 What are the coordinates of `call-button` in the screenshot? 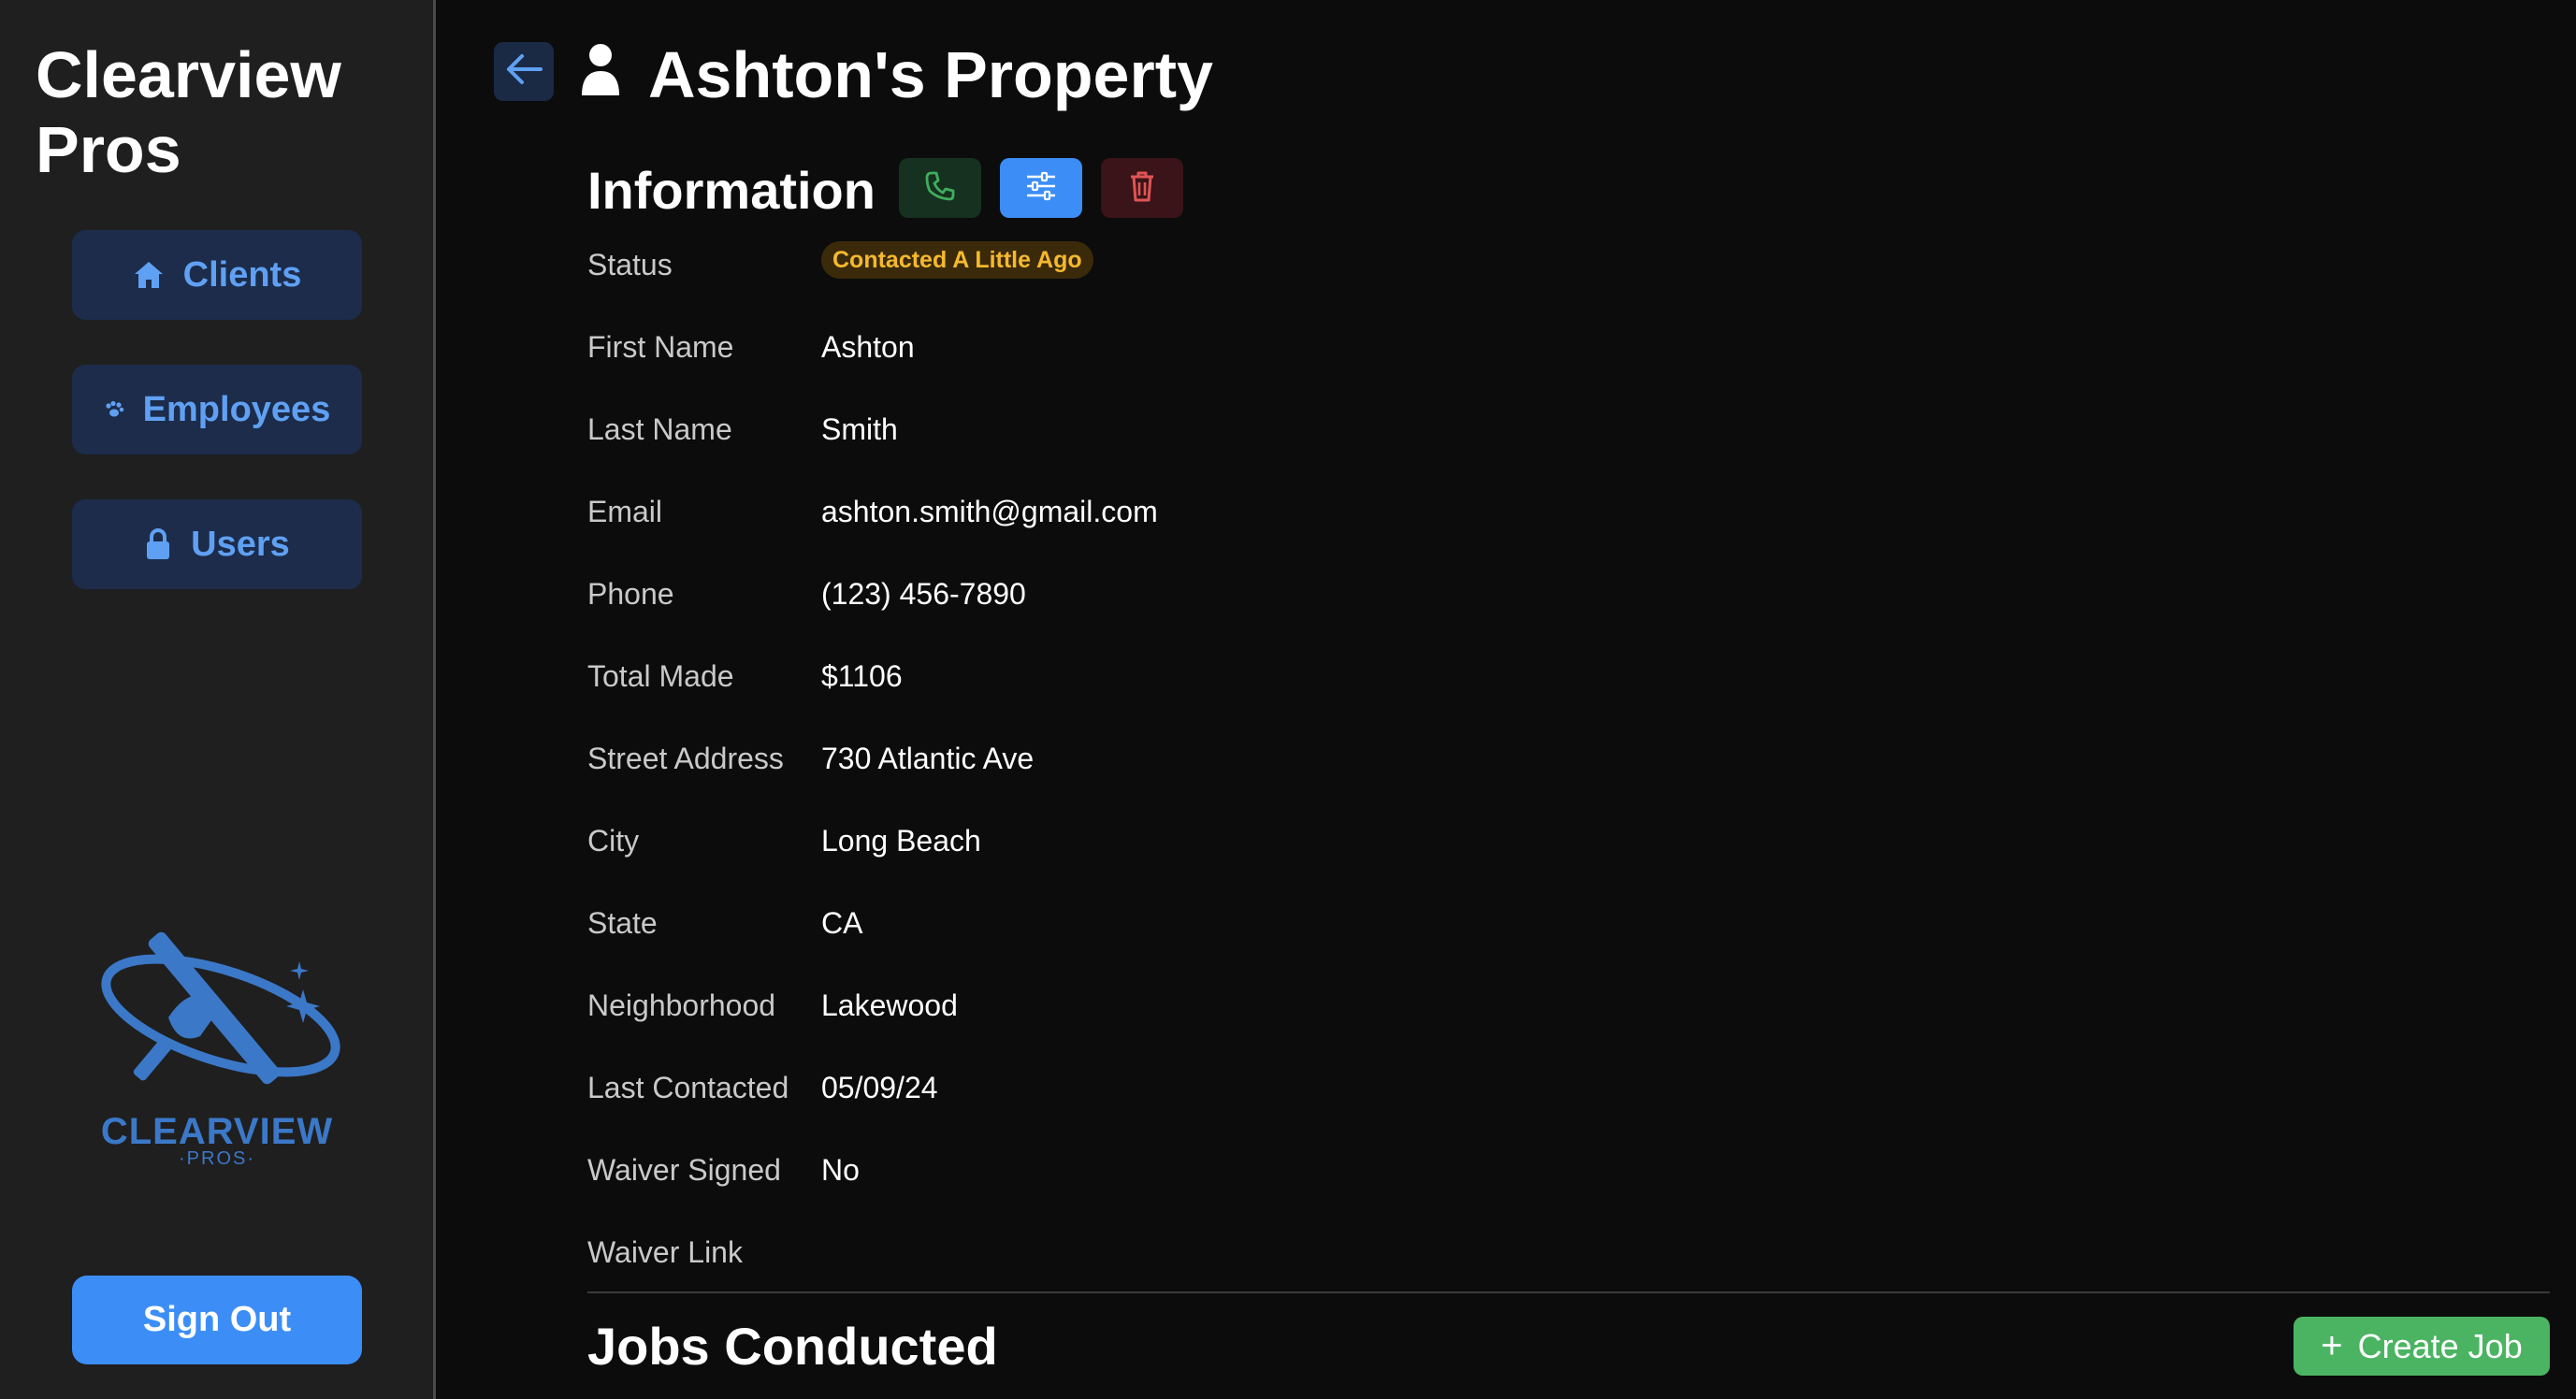 It's located at (940, 188).